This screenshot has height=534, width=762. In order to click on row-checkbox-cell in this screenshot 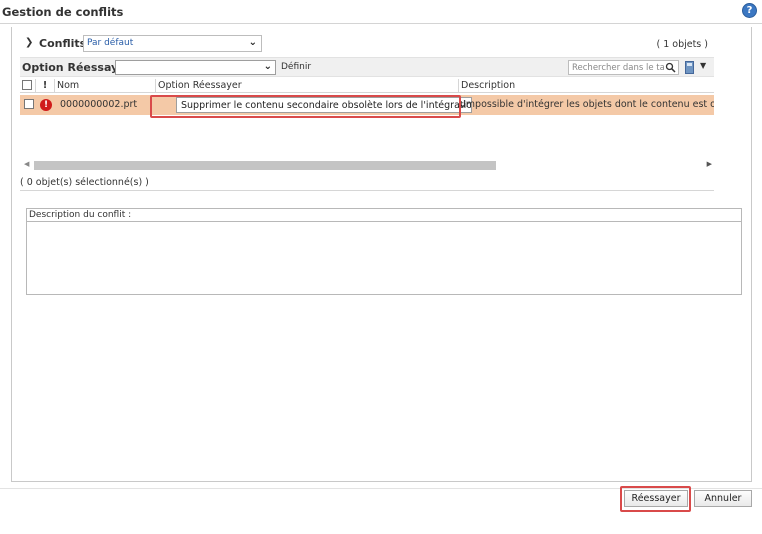, I will do `click(29, 105)`.